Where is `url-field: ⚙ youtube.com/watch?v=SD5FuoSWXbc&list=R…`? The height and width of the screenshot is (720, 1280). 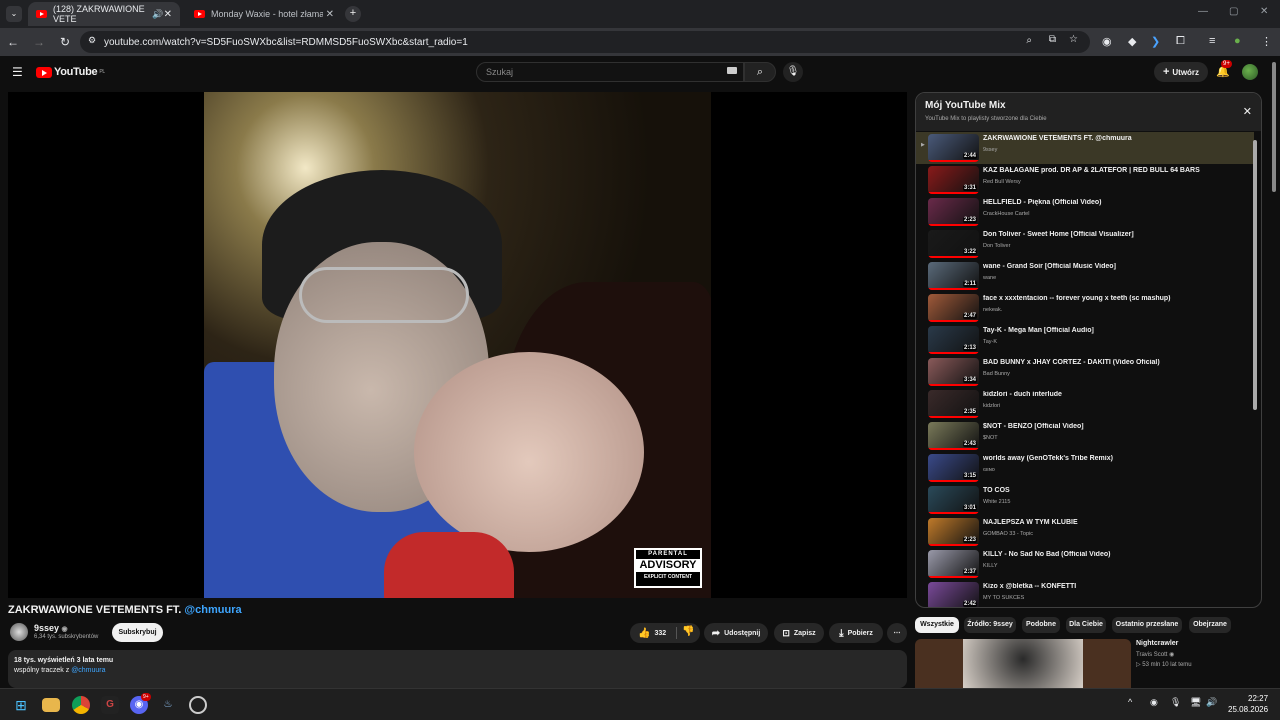
url-field: ⚙ youtube.com/watch?v=SD5FuoSWXbc&list=R… is located at coordinates (585, 42).